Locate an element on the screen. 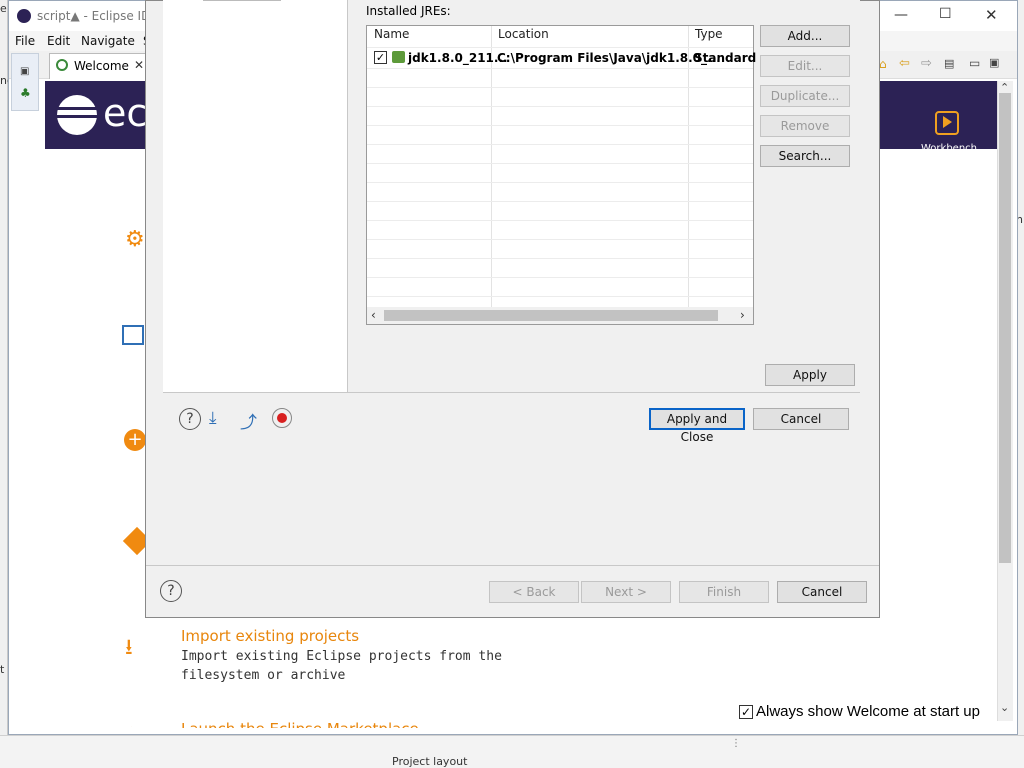 The width and height of the screenshot is (1024, 768). maximize-view-icon: ▣ is located at coordinates (994, 62).